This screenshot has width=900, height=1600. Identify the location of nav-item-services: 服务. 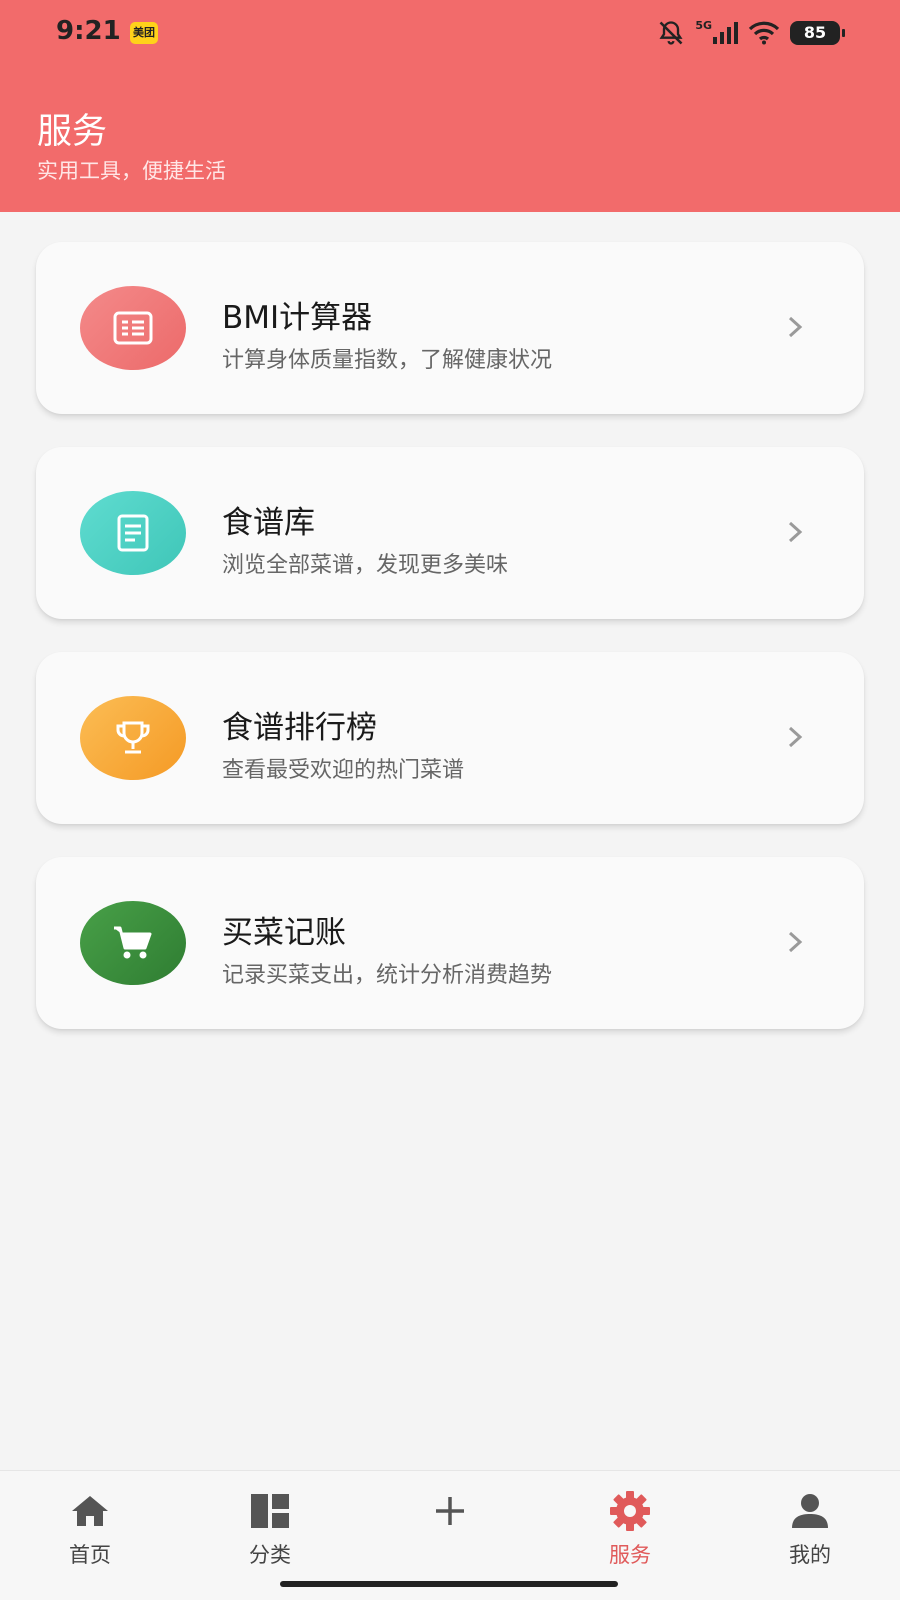
(630, 1531).